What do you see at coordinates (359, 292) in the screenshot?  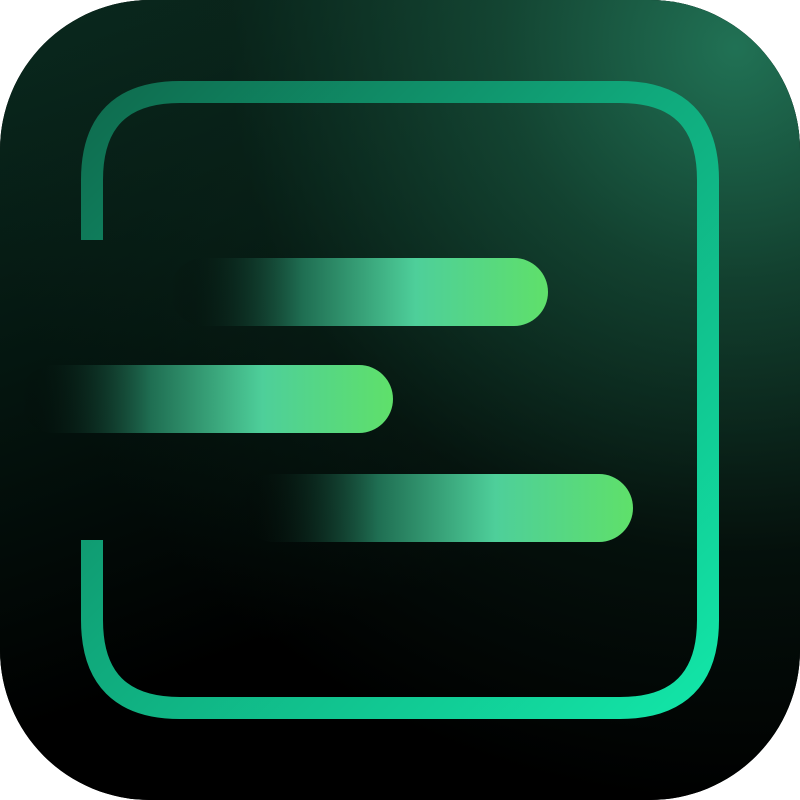 I see `top-speed-bar` at bounding box center [359, 292].